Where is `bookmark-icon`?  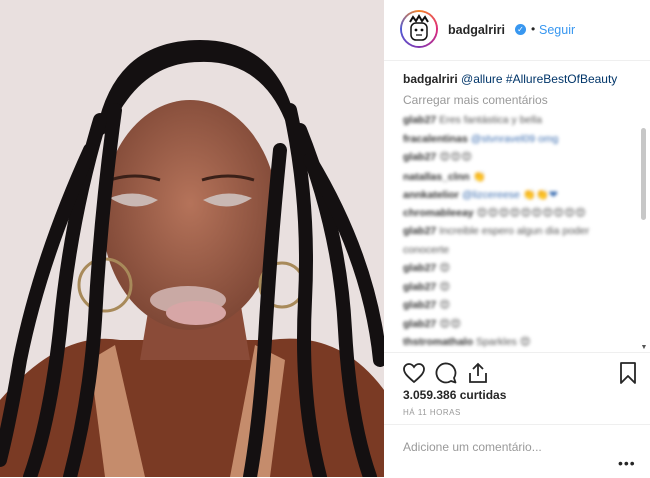 bookmark-icon is located at coordinates (628, 373).